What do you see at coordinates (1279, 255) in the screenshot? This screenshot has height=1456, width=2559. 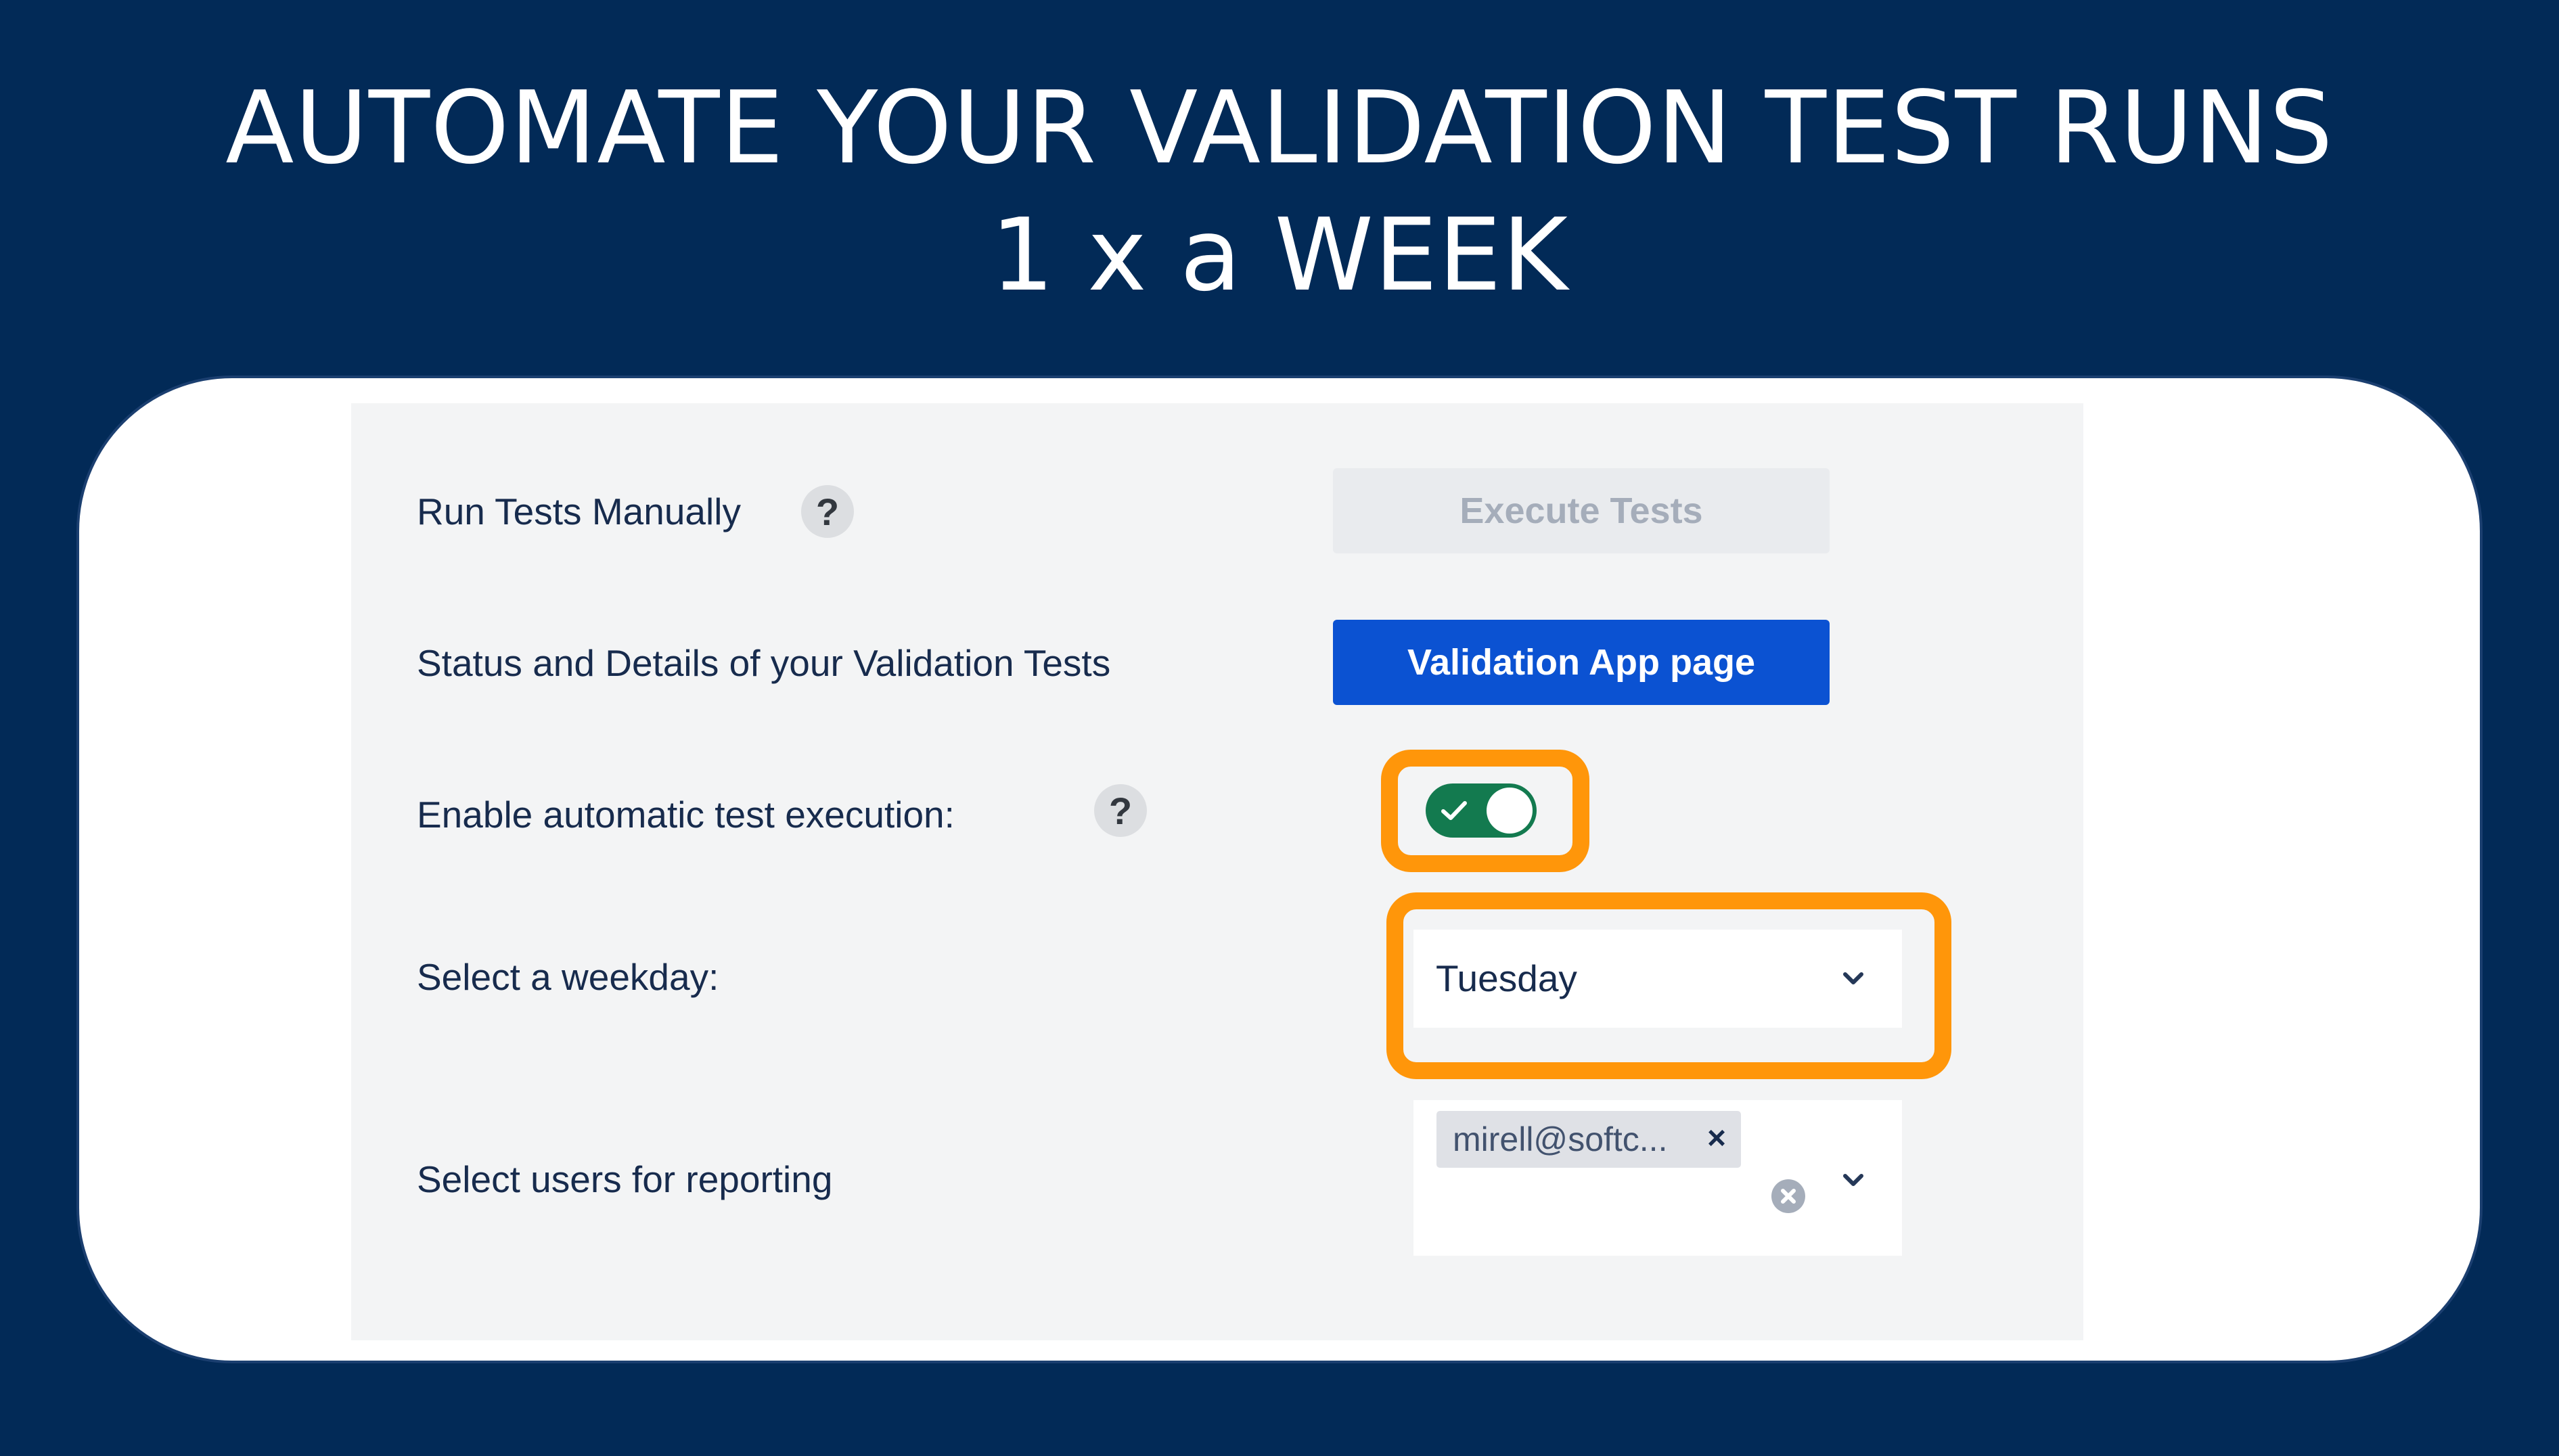 I see `headline-line-2: 1 x a WEEK` at bounding box center [1279, 255].